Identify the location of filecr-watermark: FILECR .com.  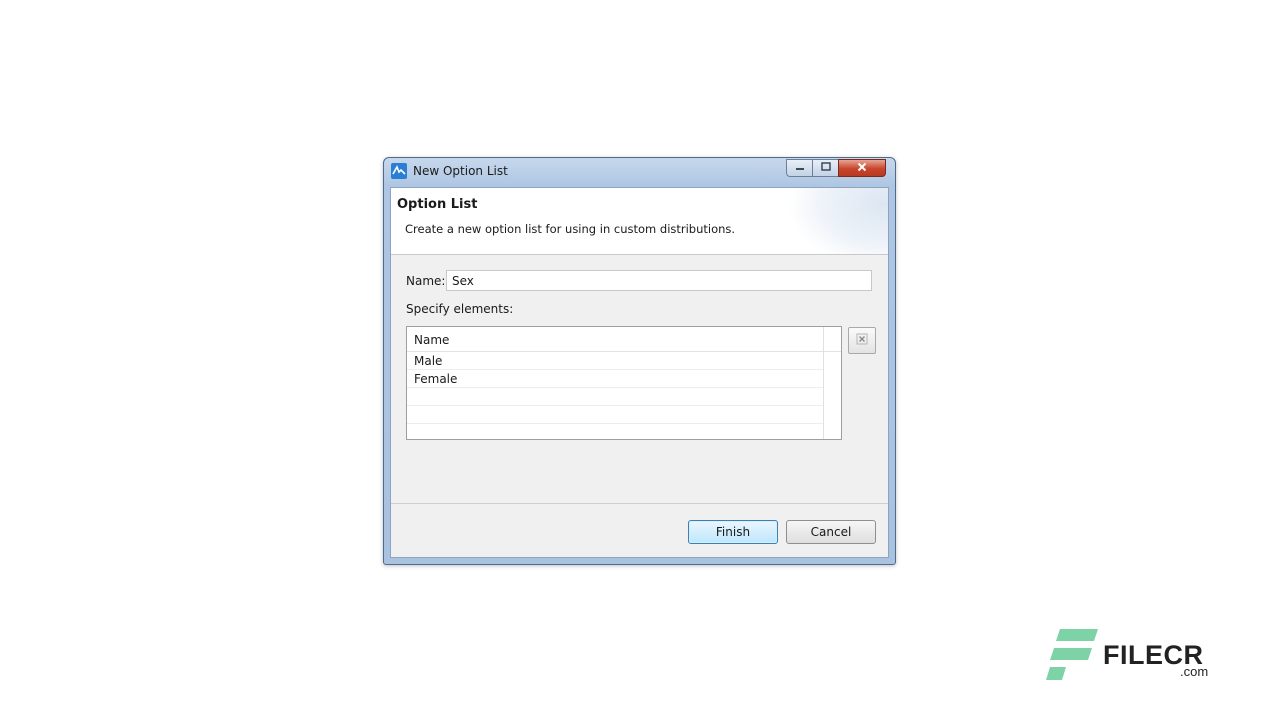
(1131, 656).